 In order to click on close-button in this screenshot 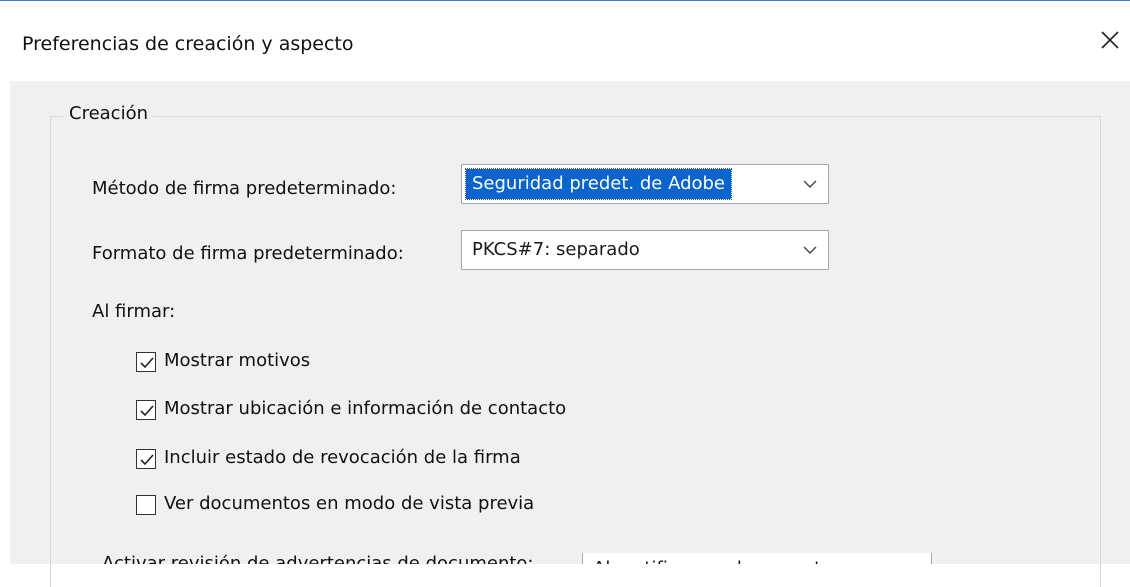, I will do `click(1110, 41)`.